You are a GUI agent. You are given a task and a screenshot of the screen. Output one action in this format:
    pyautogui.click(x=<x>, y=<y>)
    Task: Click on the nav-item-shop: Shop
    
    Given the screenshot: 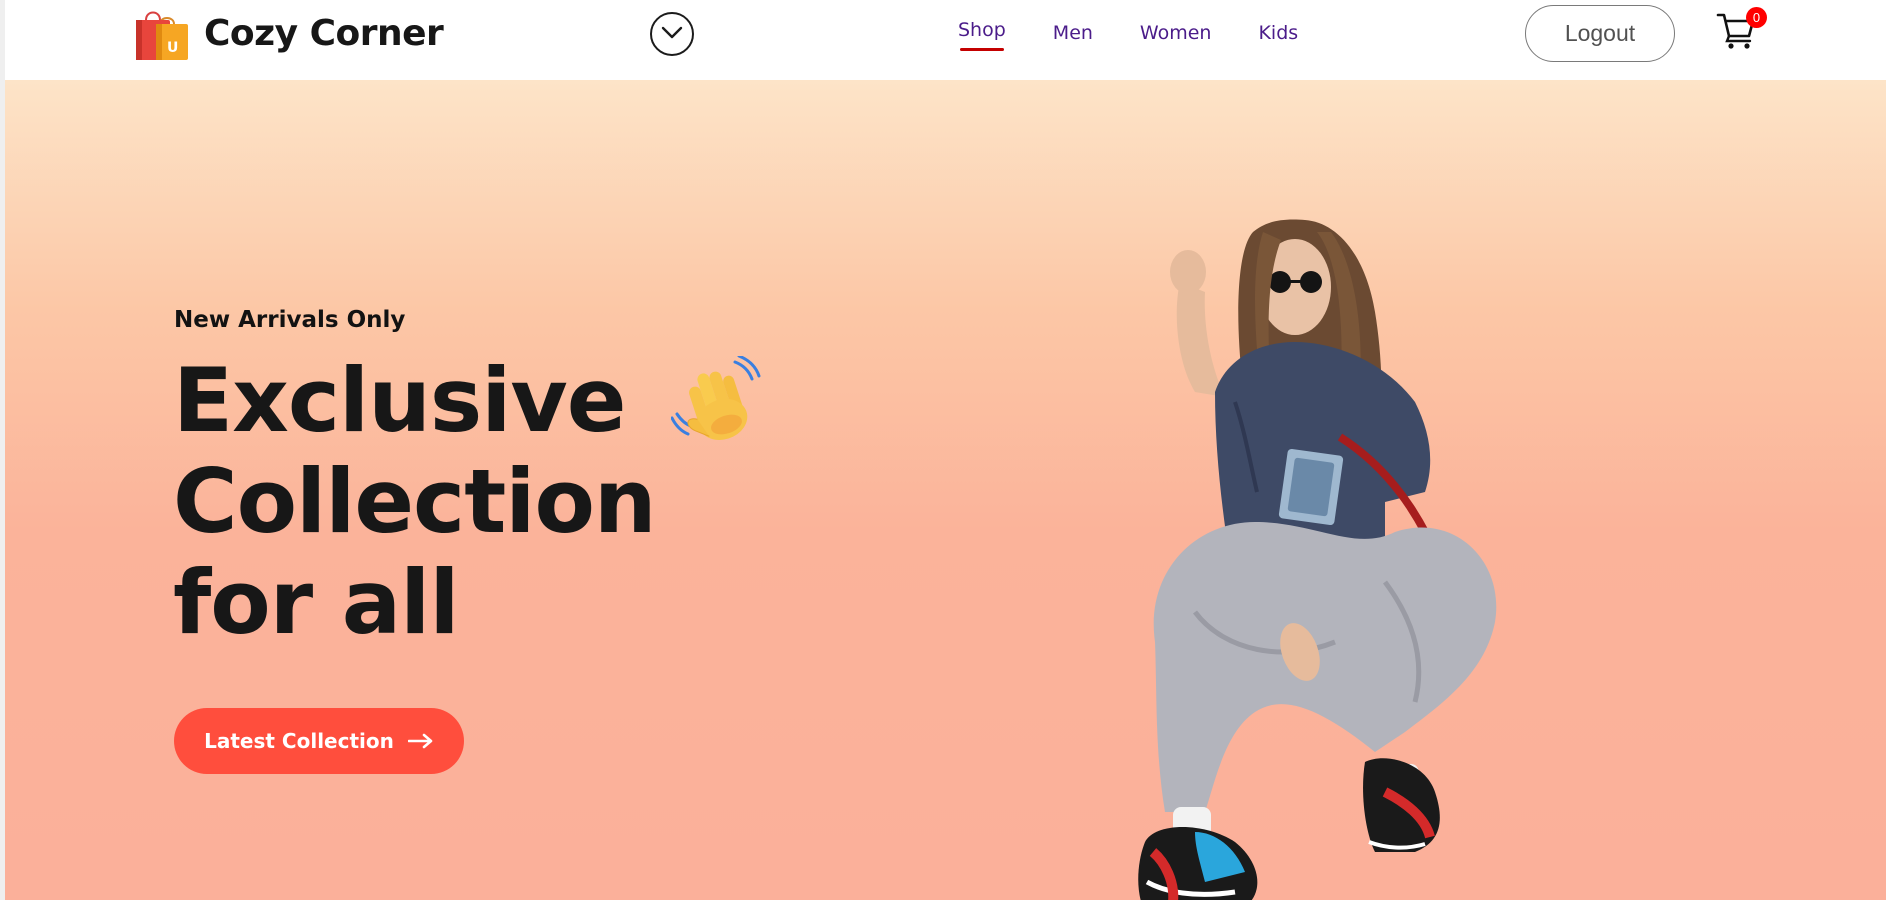 What is the action you would take?
    pyautogui.click(x=982, y=25)
    